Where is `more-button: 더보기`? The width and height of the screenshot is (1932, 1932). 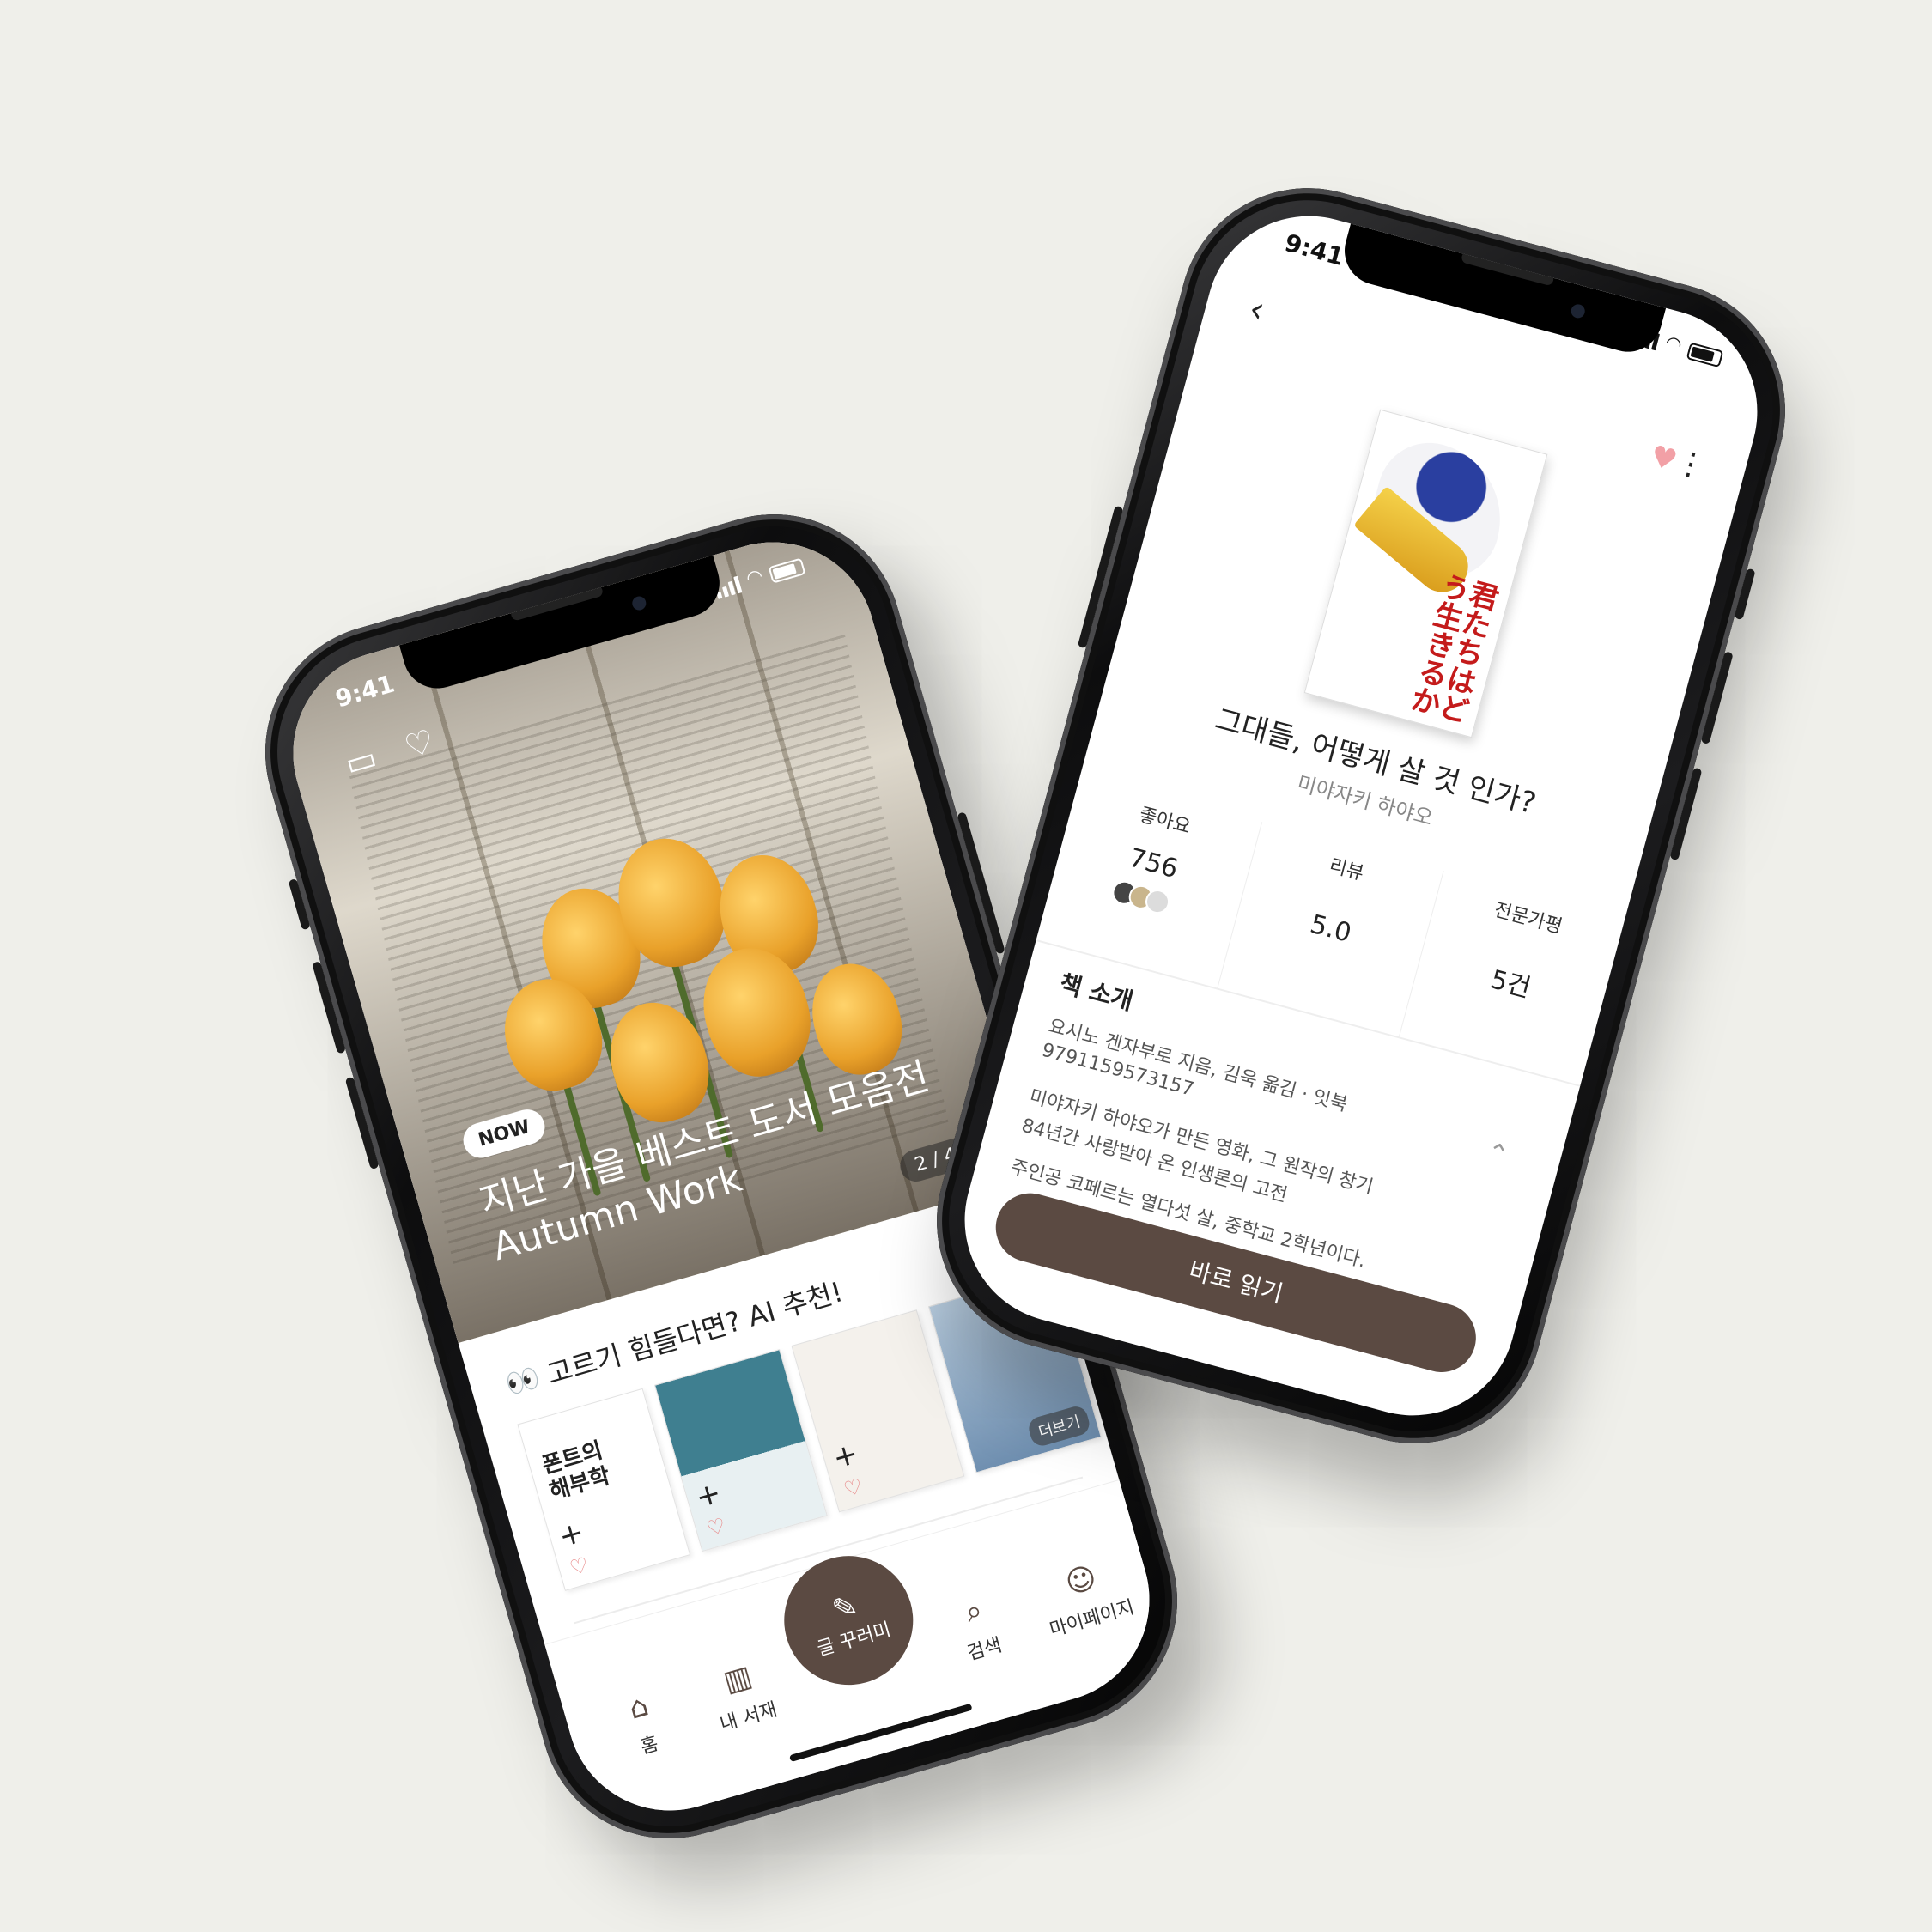
more-button: 더보기 is located at coordinates (1059, 1426).